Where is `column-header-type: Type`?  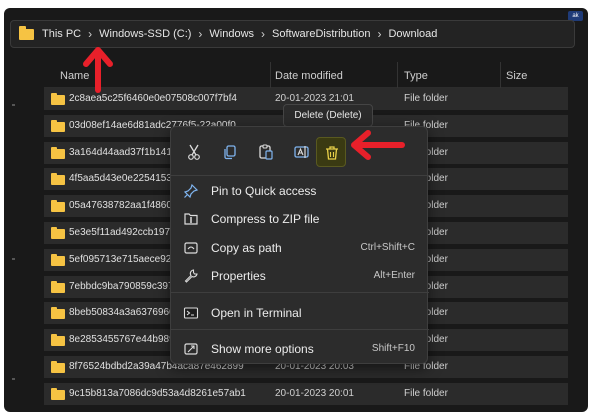 column-header-type: Type is located at coordinates (416, 76).